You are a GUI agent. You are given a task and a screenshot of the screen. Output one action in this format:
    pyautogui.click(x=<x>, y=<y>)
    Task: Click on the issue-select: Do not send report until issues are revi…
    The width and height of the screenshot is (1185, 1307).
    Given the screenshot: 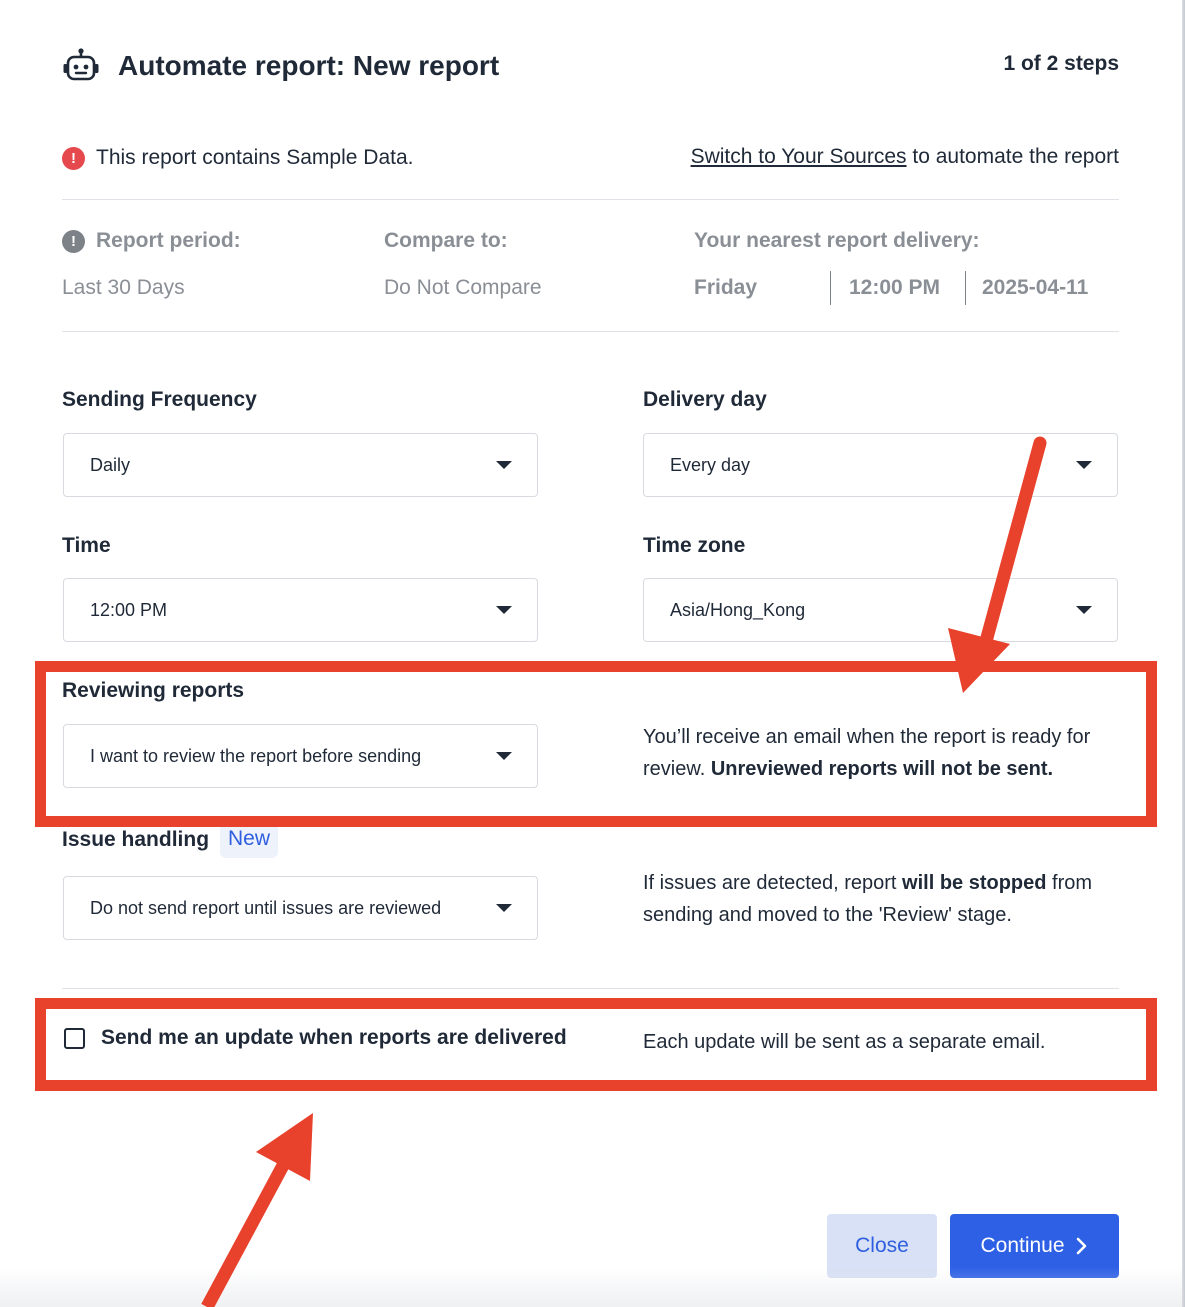 What is the action you would take?
    pyautogui.click(x=300, y=908)
    